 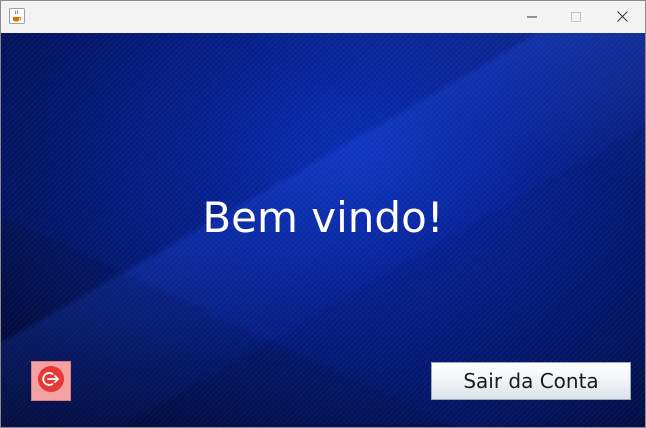 I want to click on signout-button: Sair da Conta, so click(x=531, y=381).